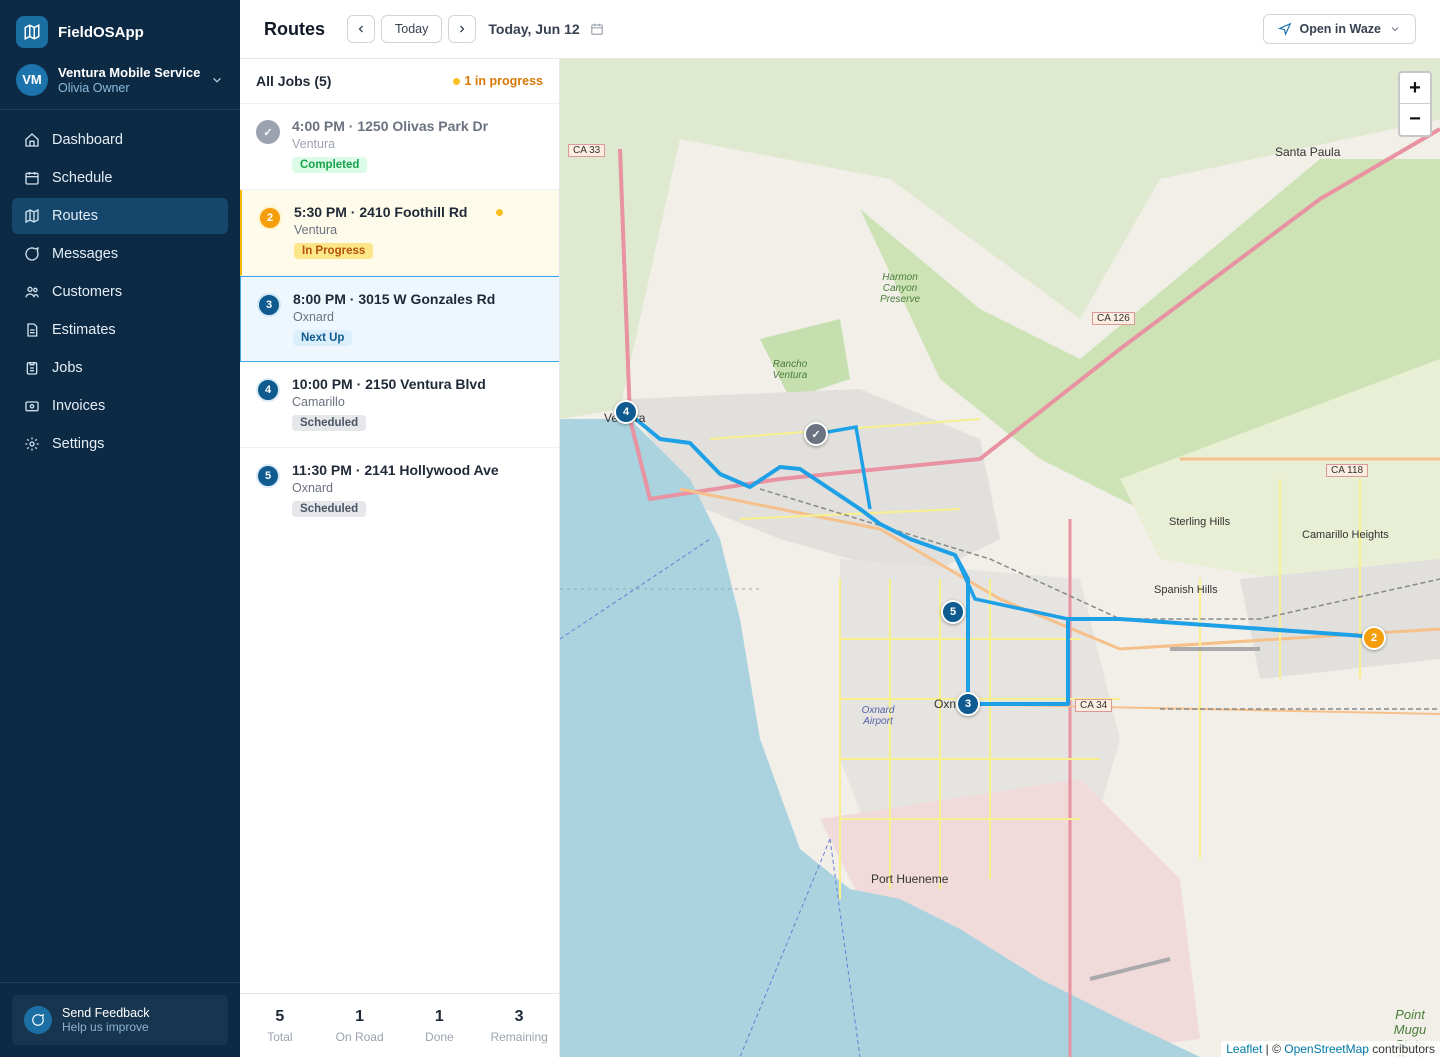  I want to click on jobs-header: All Jobs (5) 1 in progress, so click(399, 81).